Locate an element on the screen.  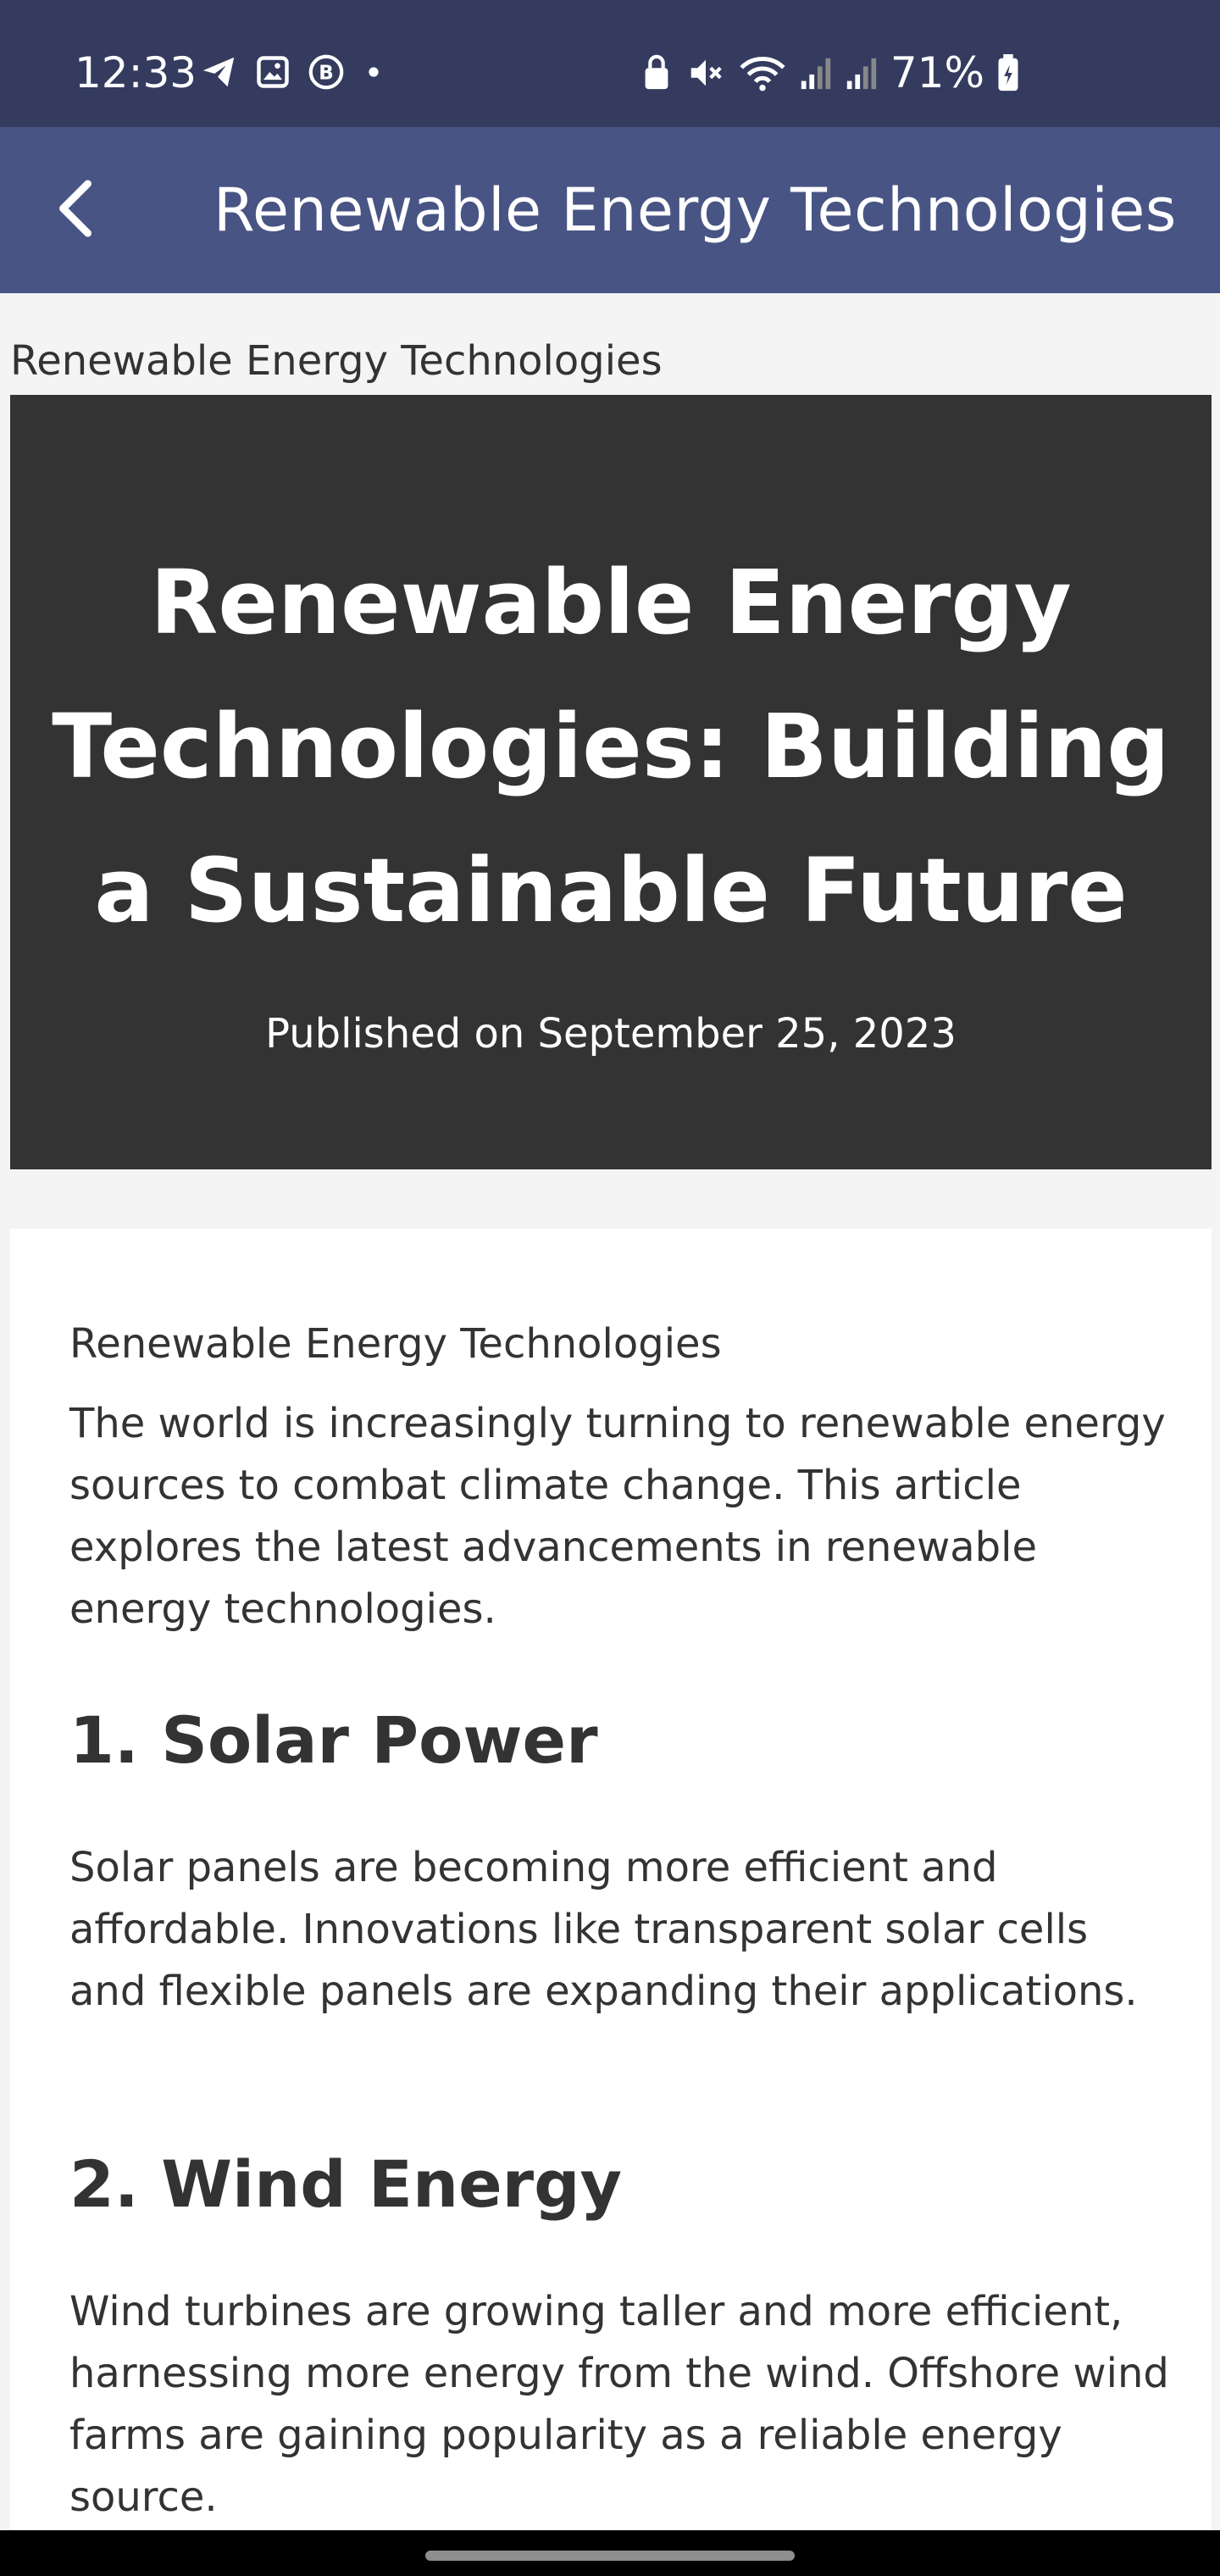
mute-icon is located at coordinates (705, 72).